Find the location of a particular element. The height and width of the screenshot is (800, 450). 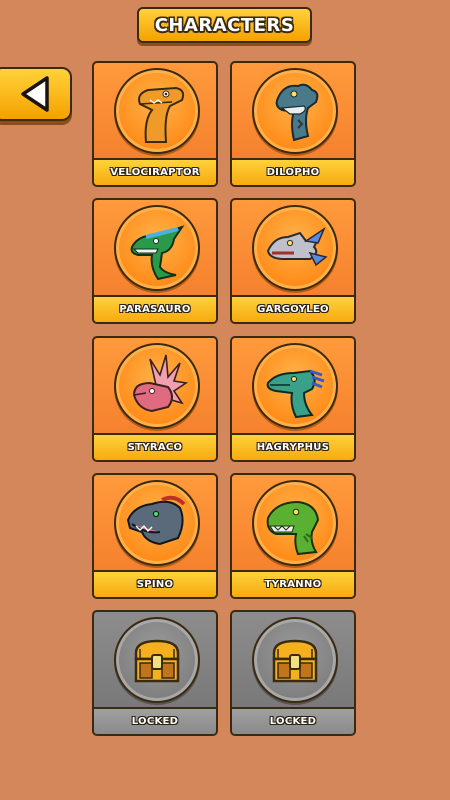

character-name-bar: STYRACO is located at coordinates (155, 446).